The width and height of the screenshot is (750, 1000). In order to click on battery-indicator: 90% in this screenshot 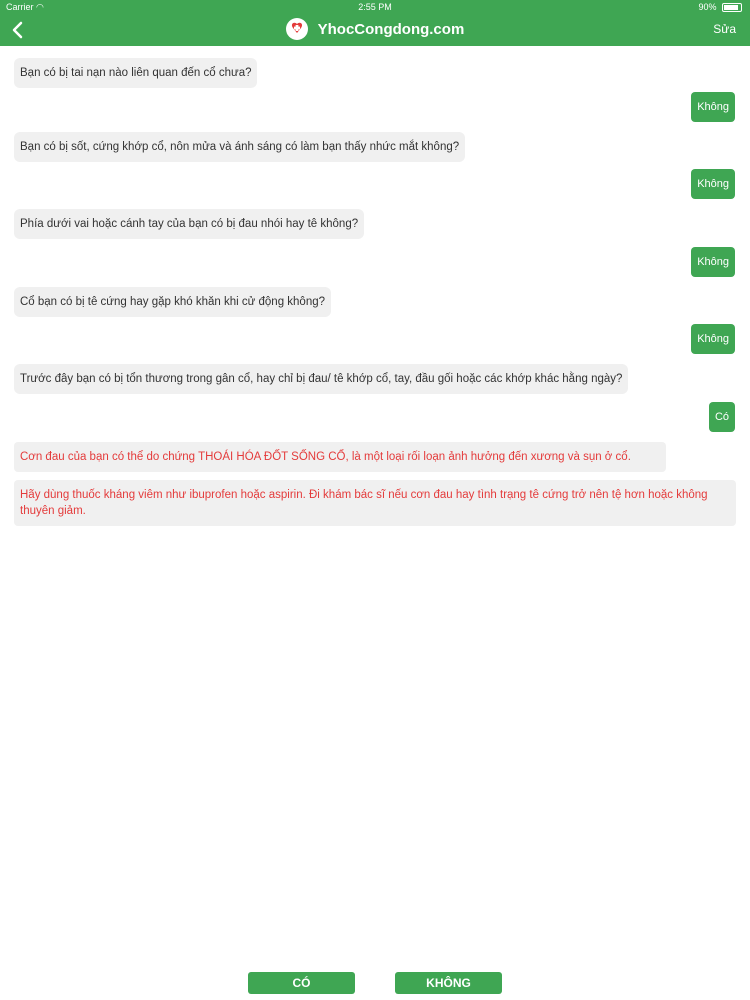, I will do `click(720, 7)`.